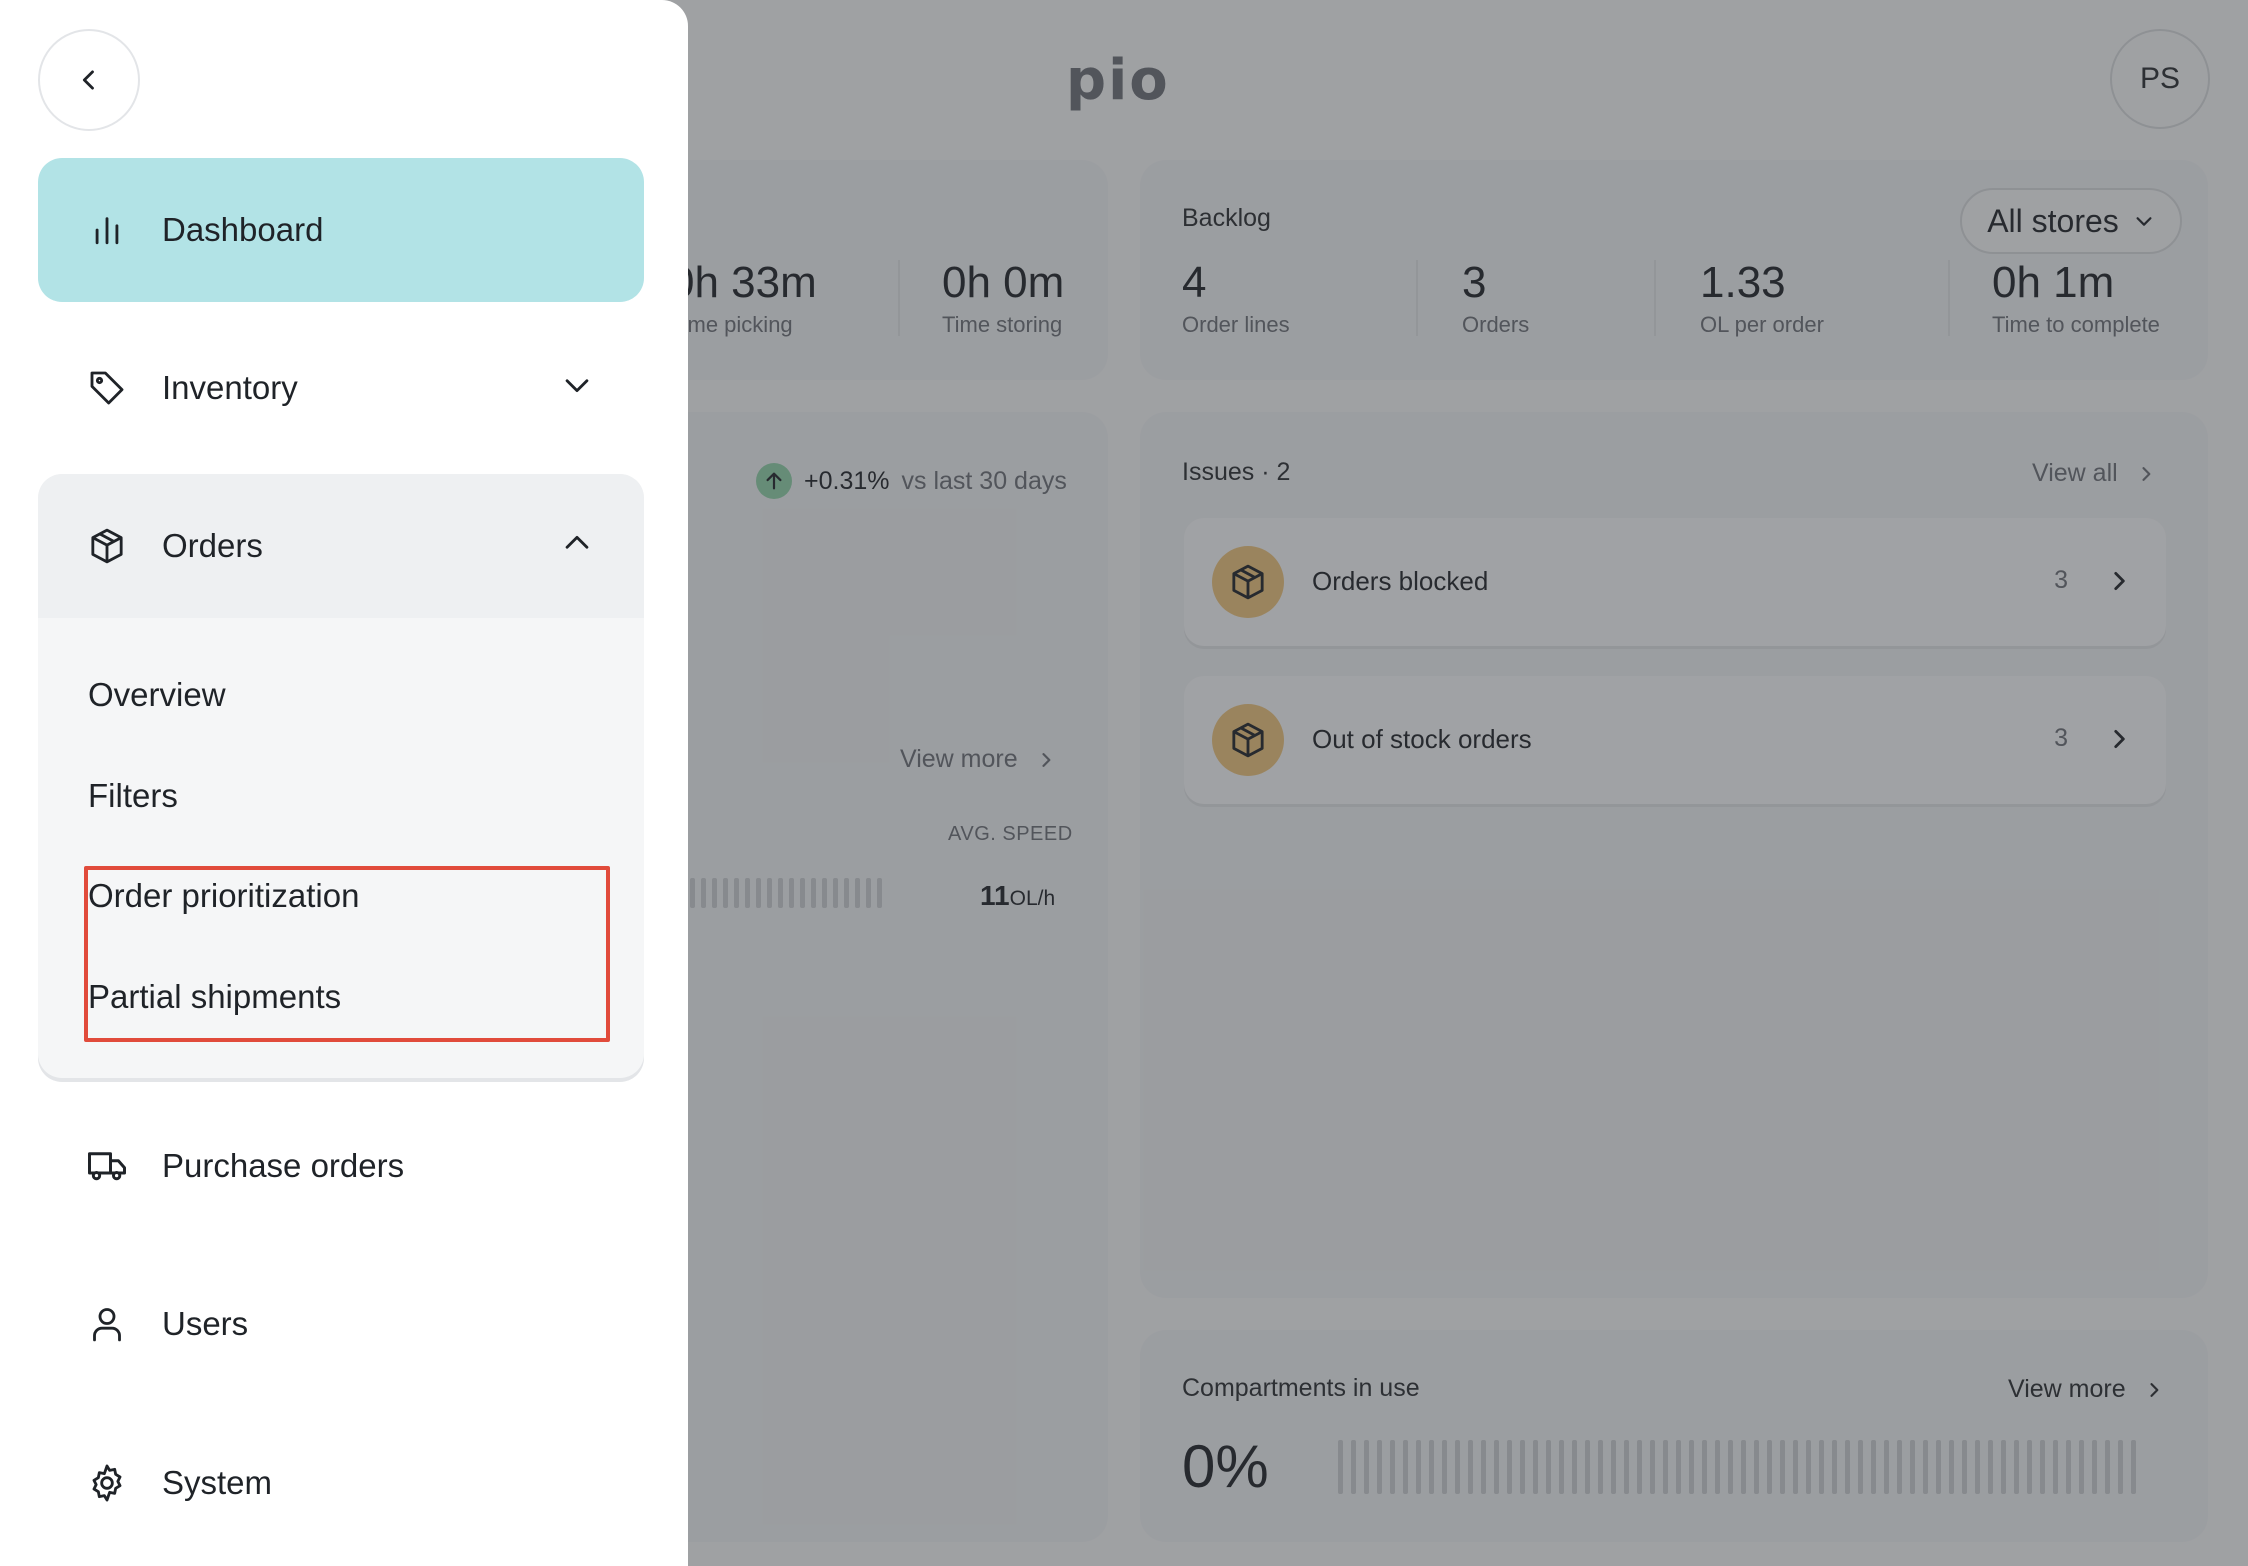  Describe the element at coordinates (347, 954) in the screenshot. I see `highlight-annotation-box` at that location.